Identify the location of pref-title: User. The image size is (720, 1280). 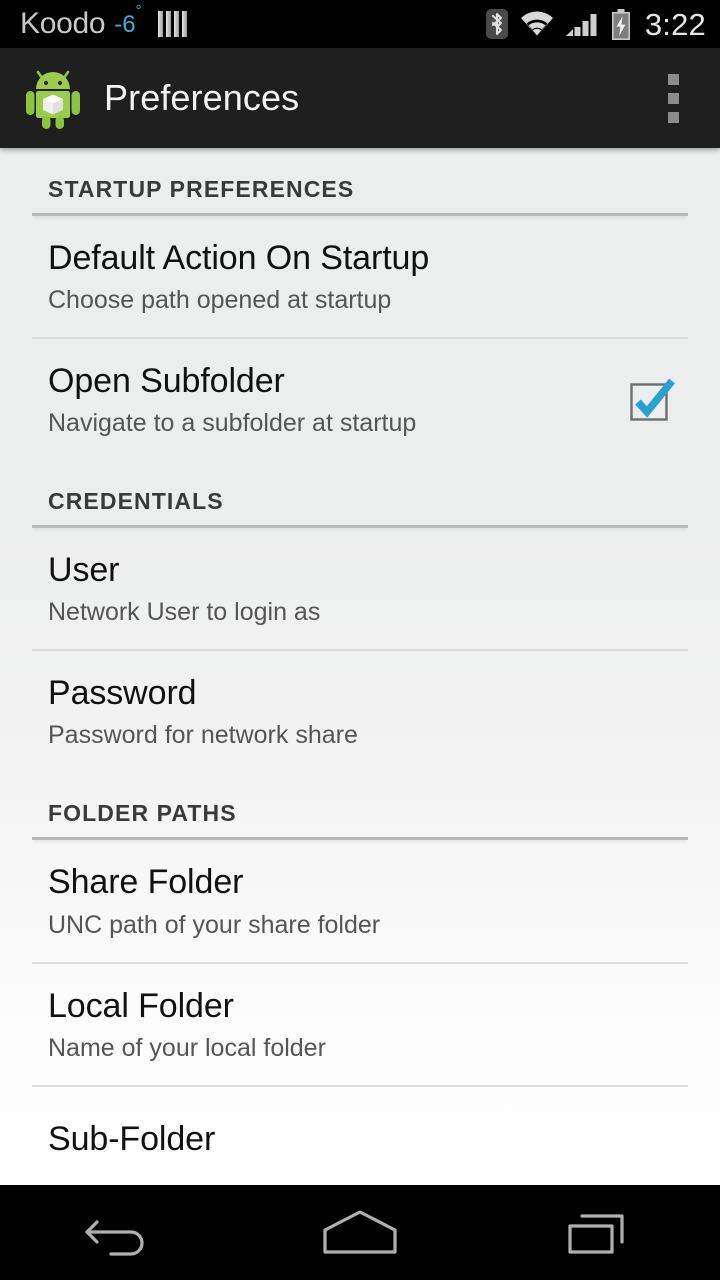
(84, 570).